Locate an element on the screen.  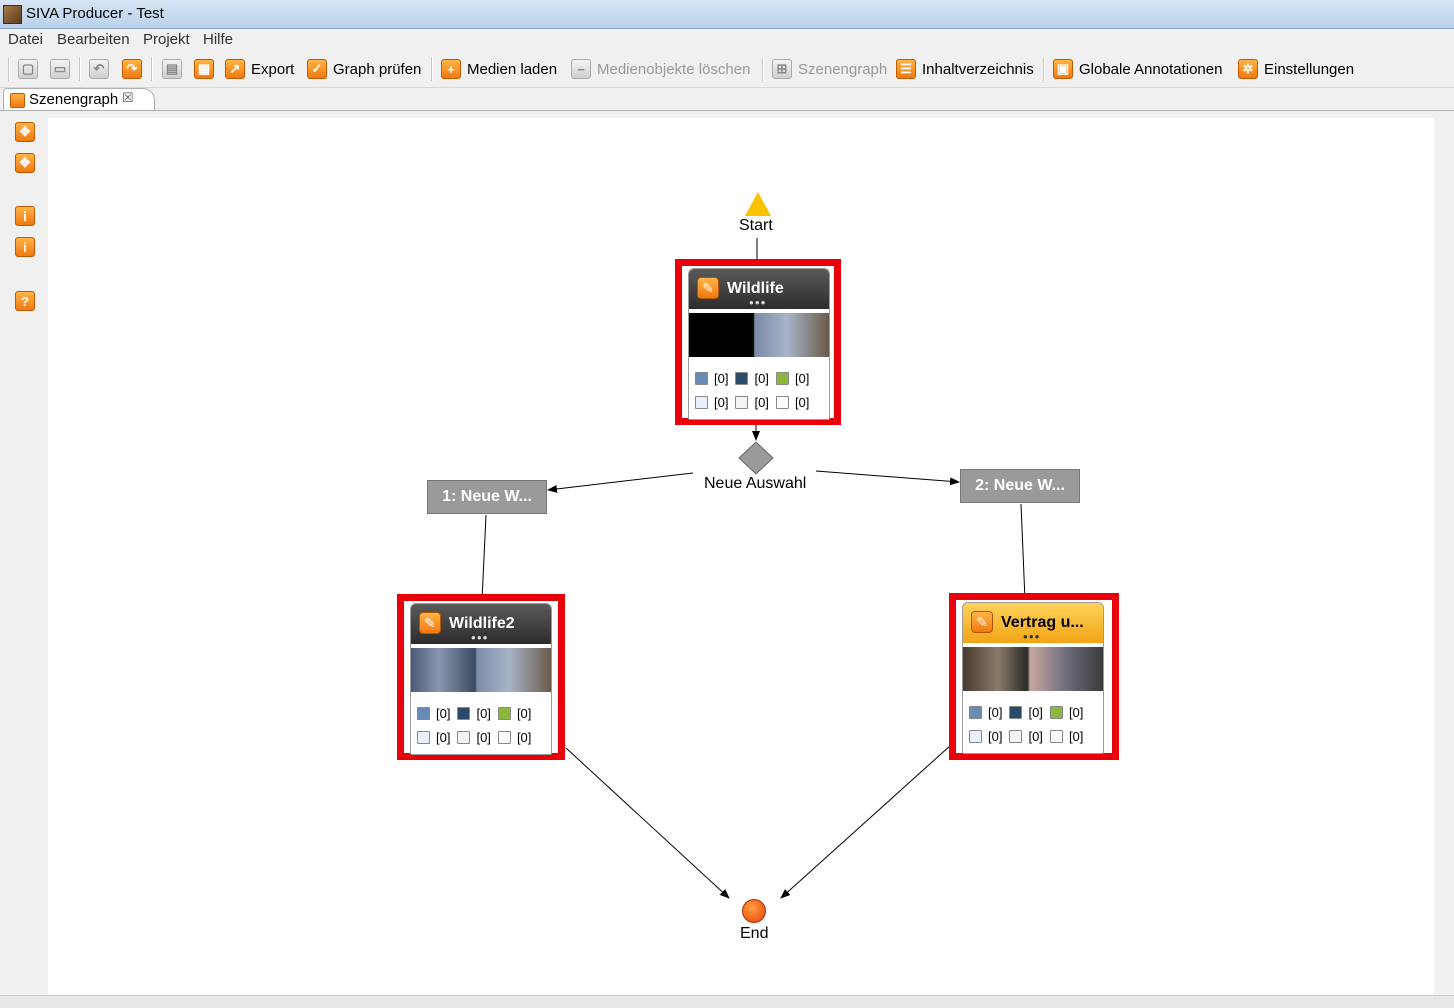
szenengraph-button: ⊞ Szenengraph is located at coordinates (829, 69).